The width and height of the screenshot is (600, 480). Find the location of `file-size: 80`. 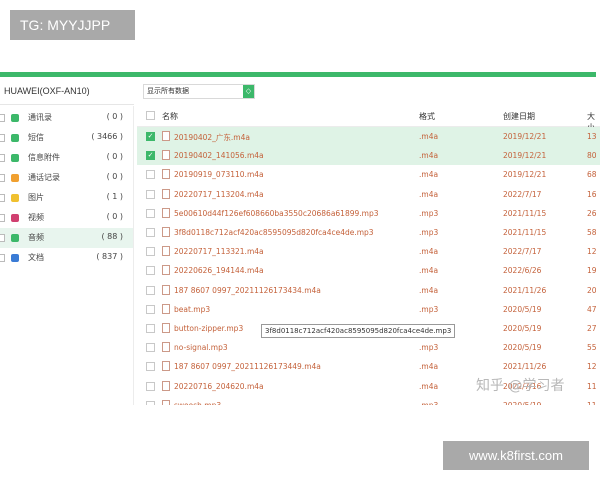

file-size: 80 is located at coordinates (592, 156).